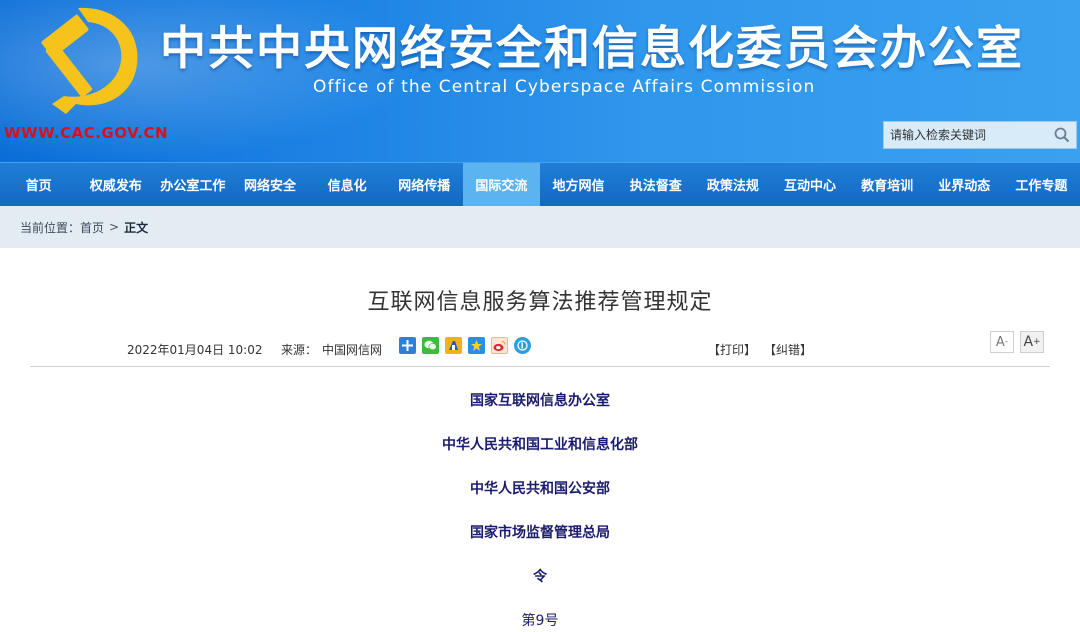 This screenshot has height=632, width=1080. Describe the element at coordinates (540, 302) in the screenshot. I see `article-title: 互联网信息服务算法推荐管理规定` at that location.